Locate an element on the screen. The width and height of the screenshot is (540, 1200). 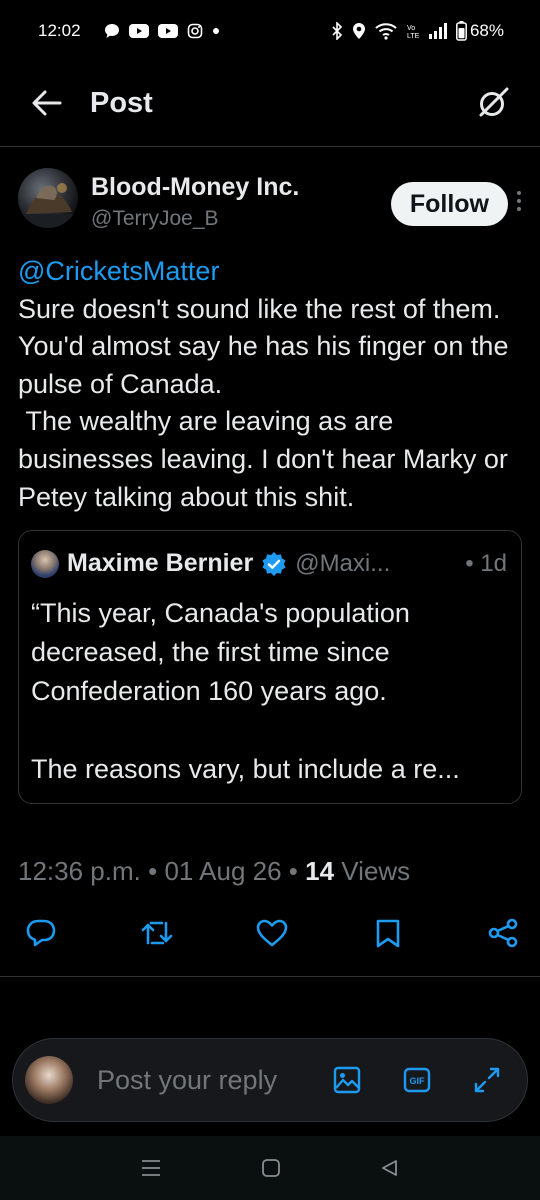
bluetooth-icon is located at coordinates (337, 31).